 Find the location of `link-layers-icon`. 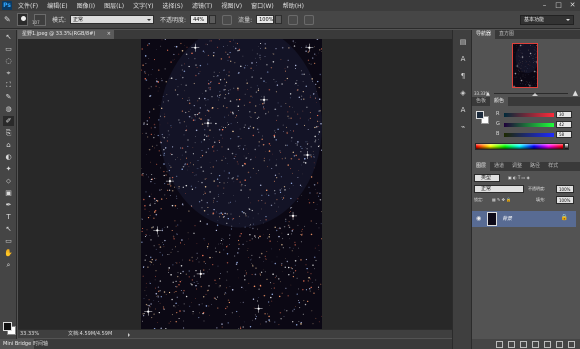

link-layers-icon is located at coordinates (499, 344).